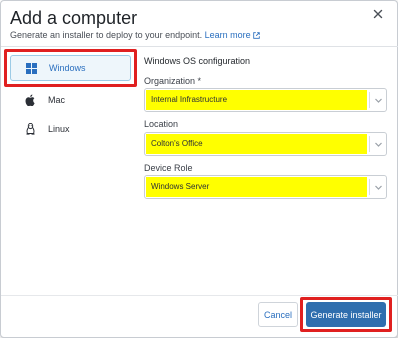 Image resolution: width=398 pixels, height=338 pixels. Describe the element at coordinates (59, 129) in the screenshot. I see `os-label-linux: Linux` at that location.